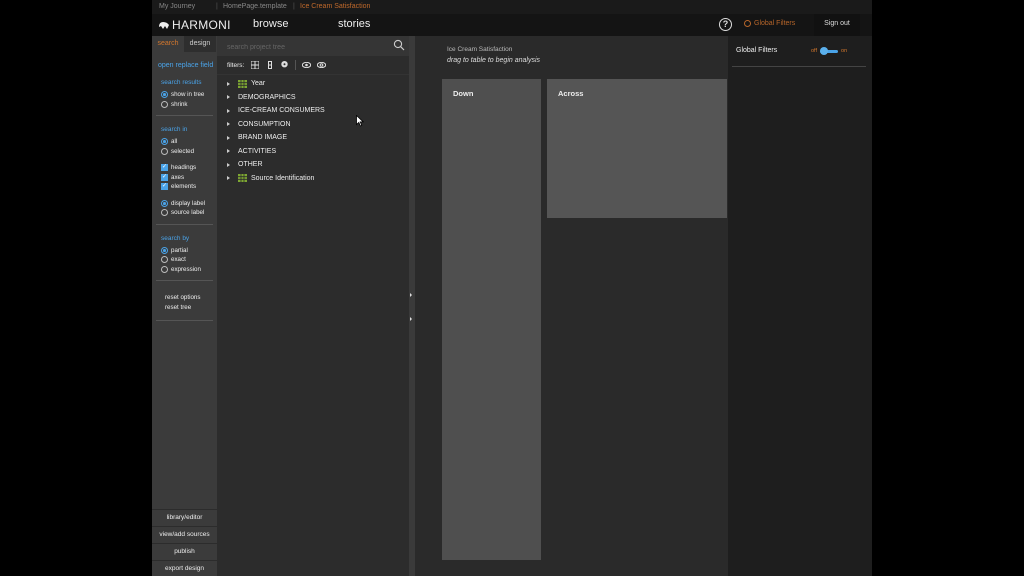 The height and width of the screenshot is (576, 1024). What do you see at coordinates (187, 65) in the screenshot?
I see `open-replace-field-link: open replace field` at bounding box center [187, 65].